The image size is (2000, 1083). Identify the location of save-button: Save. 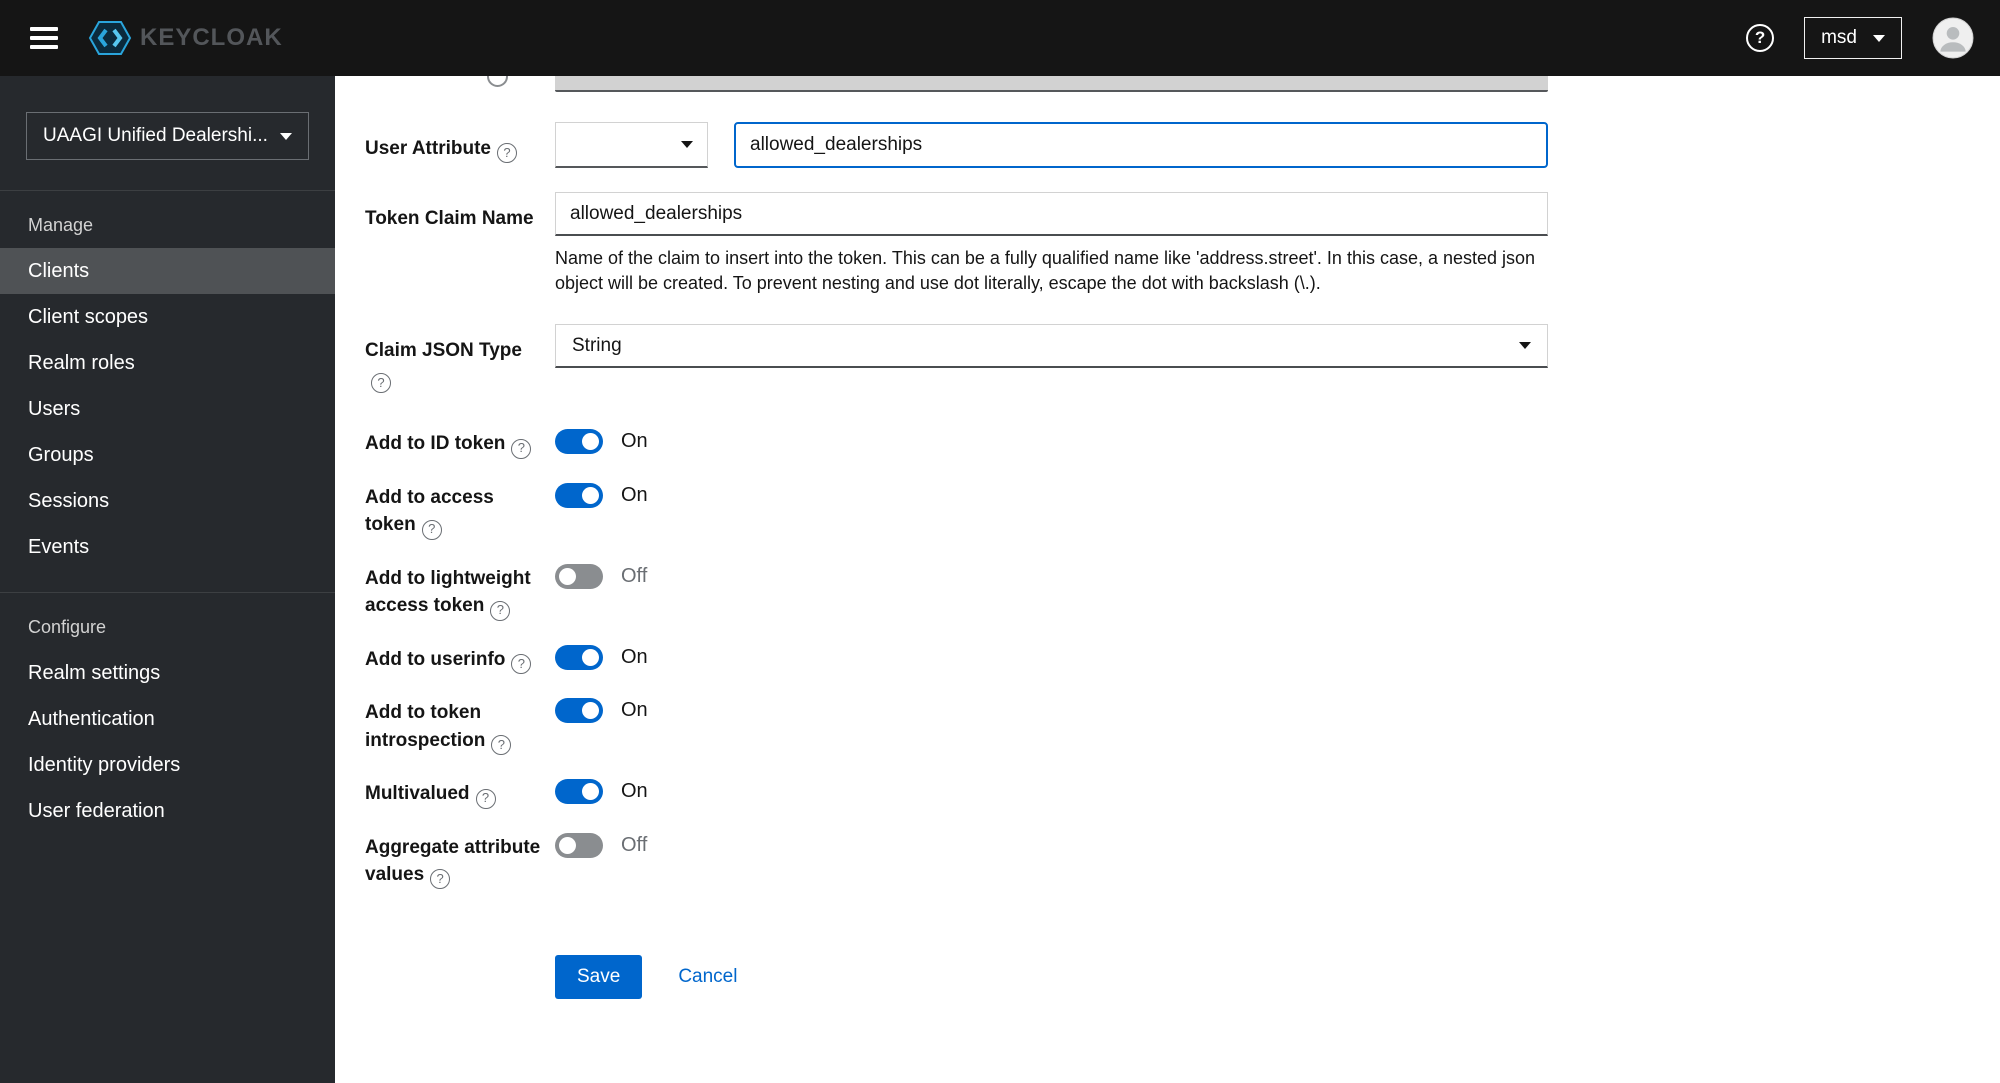
(599, 977).